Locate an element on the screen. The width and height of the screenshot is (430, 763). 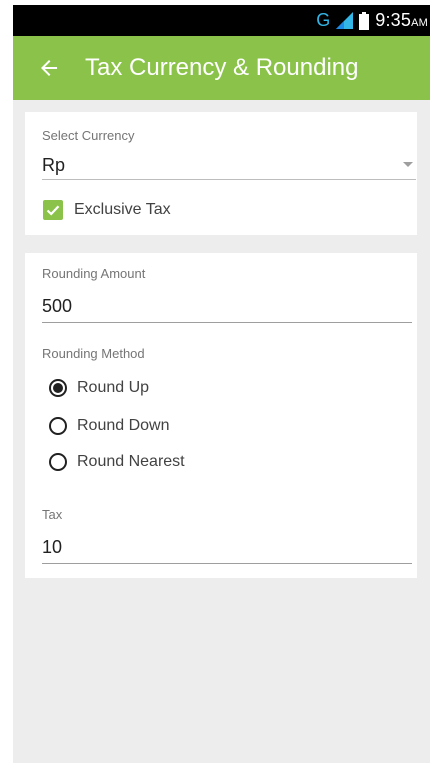
signal-icon is located at coordinates (345, 20).